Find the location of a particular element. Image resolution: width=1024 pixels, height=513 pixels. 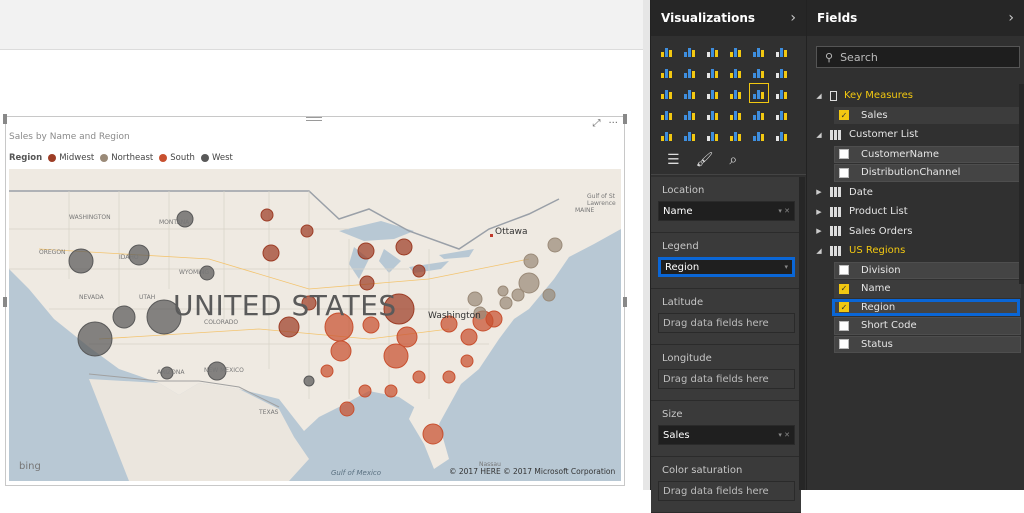

legend-item-northeast: Northeast is located at coordinates (126, 158).